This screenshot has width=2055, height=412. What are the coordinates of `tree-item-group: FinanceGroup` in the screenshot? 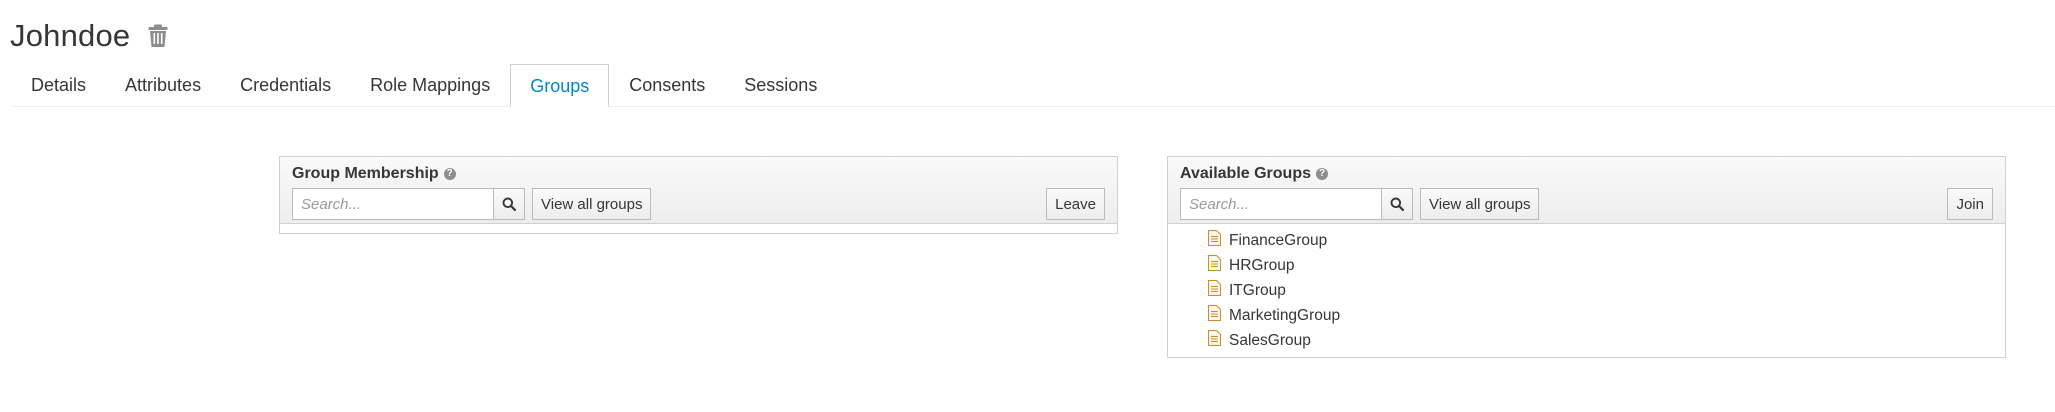 It's located at (1586, 240).